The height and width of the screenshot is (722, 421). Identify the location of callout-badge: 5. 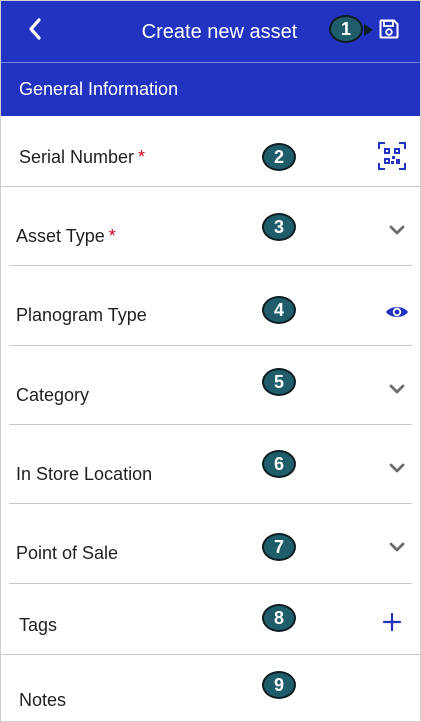
(279, 382).